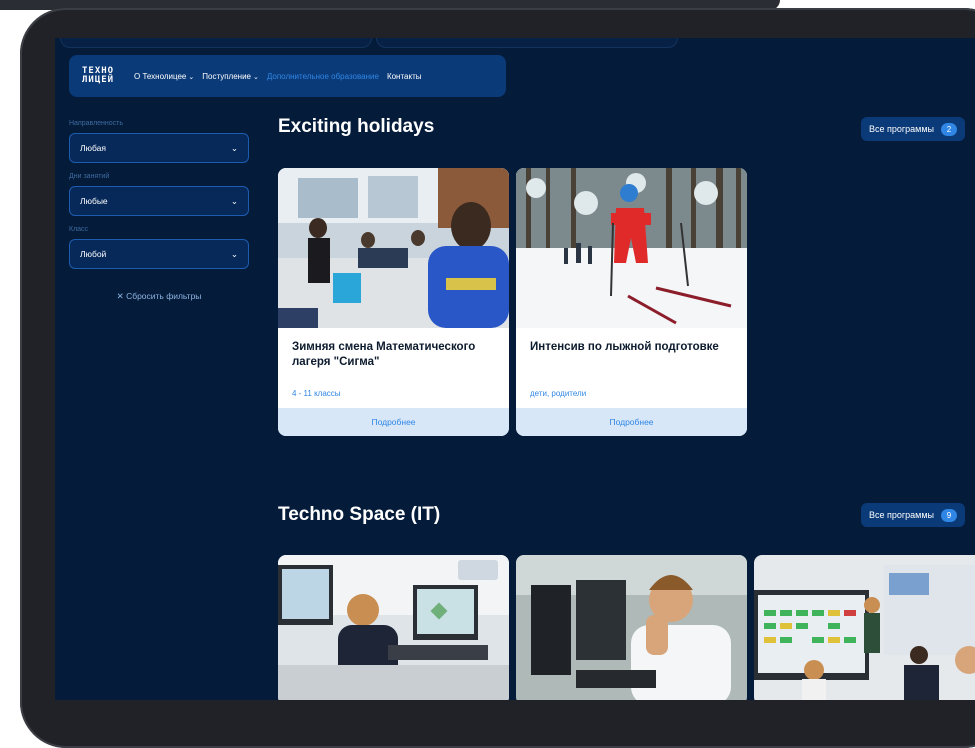  What do you see at coordinates (120, 296) in the screenshot?
I see `close-icon: ✕` at bounding box center [120, 296].